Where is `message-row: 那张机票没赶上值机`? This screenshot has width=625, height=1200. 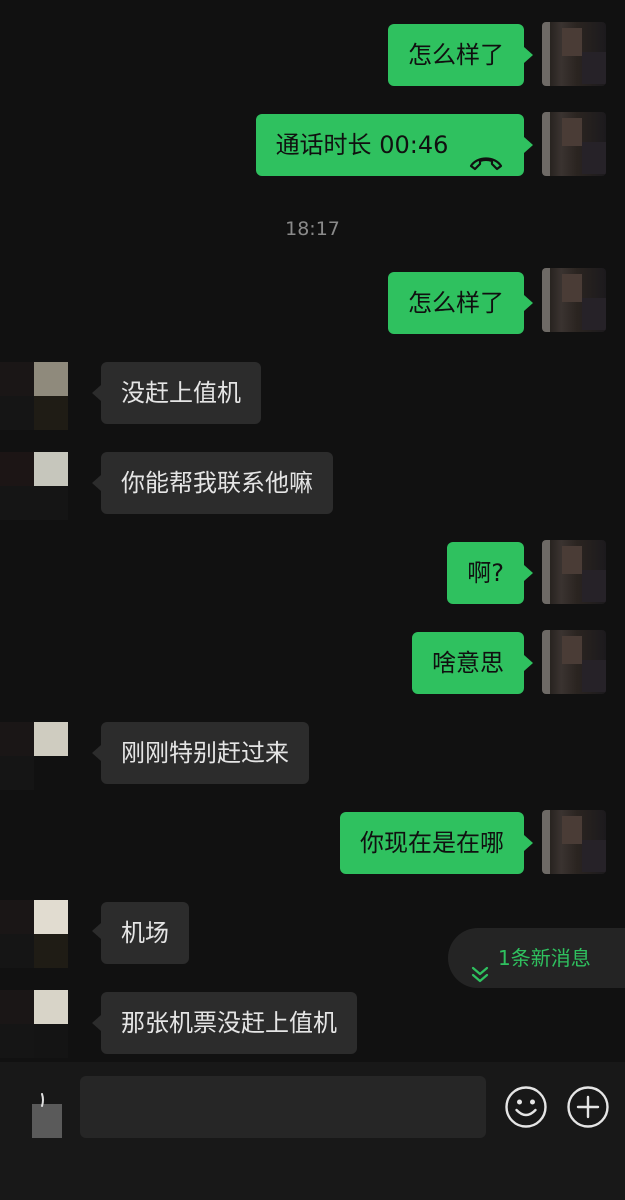 message-row: 那张机票没赶上值机 is located at coordinates (312, 1024).